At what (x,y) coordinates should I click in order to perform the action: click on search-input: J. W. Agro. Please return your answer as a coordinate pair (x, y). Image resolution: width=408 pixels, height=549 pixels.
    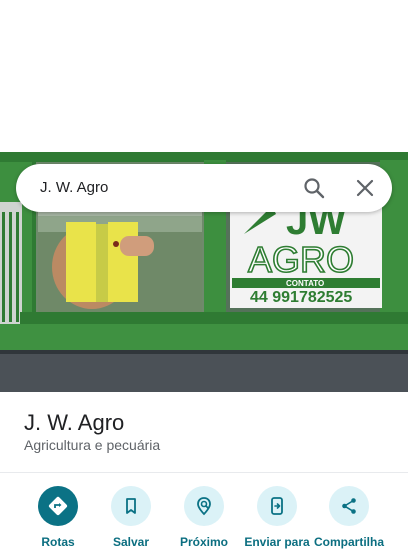
    Looking at the image, I should click on (74, 187).